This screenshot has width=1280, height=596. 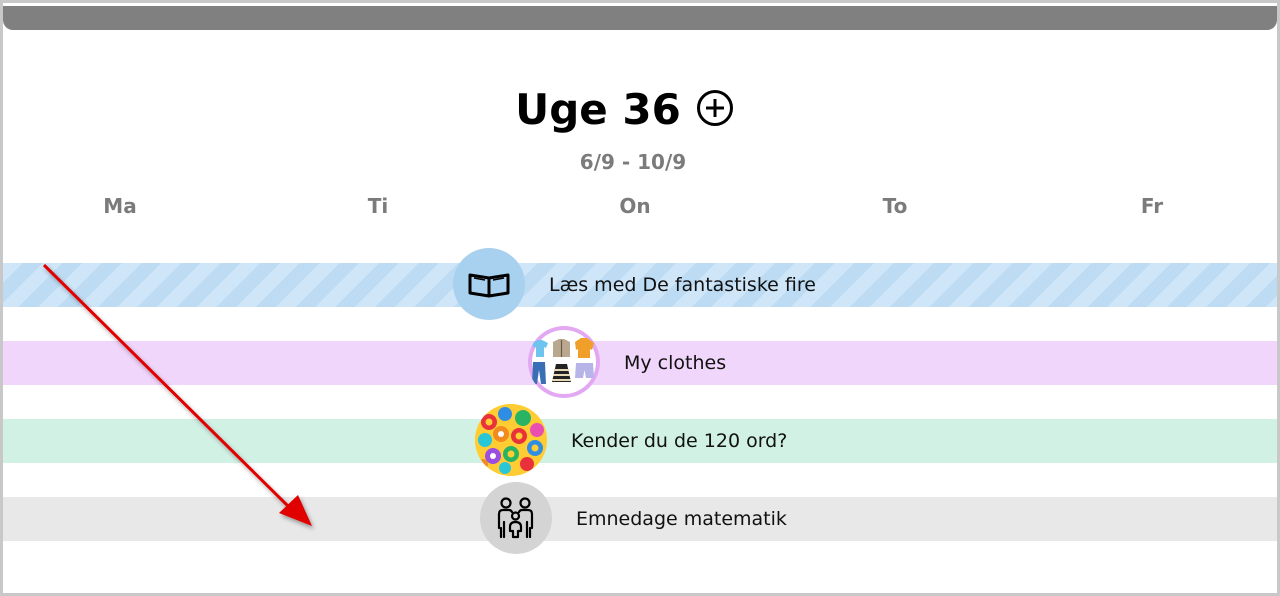 I want to click on clothes-icon, so click(x=564, y=362).